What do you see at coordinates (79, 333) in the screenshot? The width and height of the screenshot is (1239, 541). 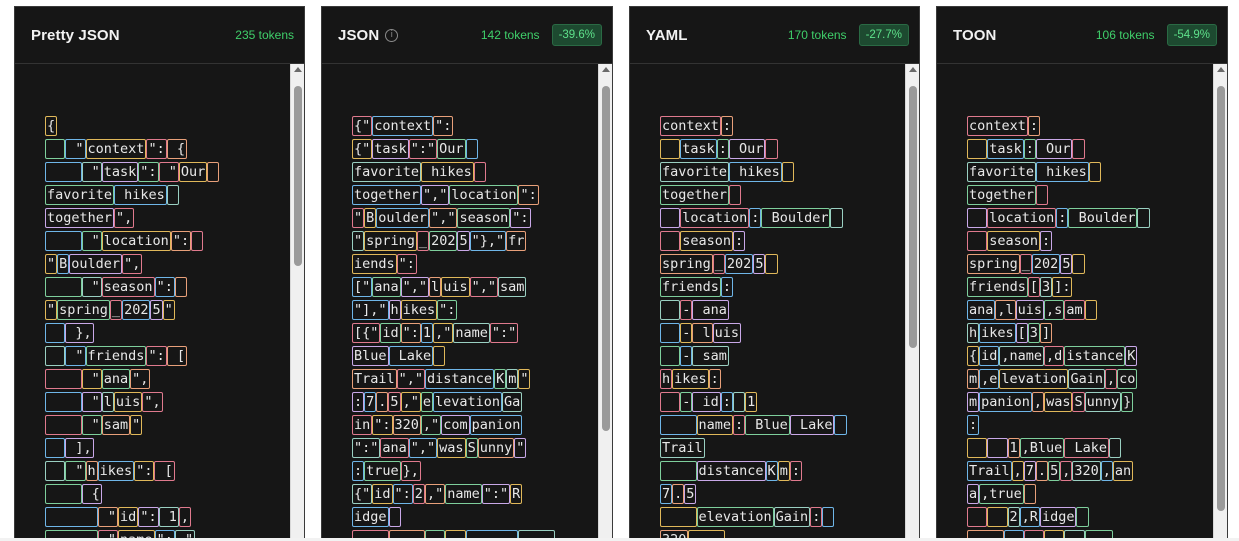 I see `token: },` at bounding box center [79, 333].